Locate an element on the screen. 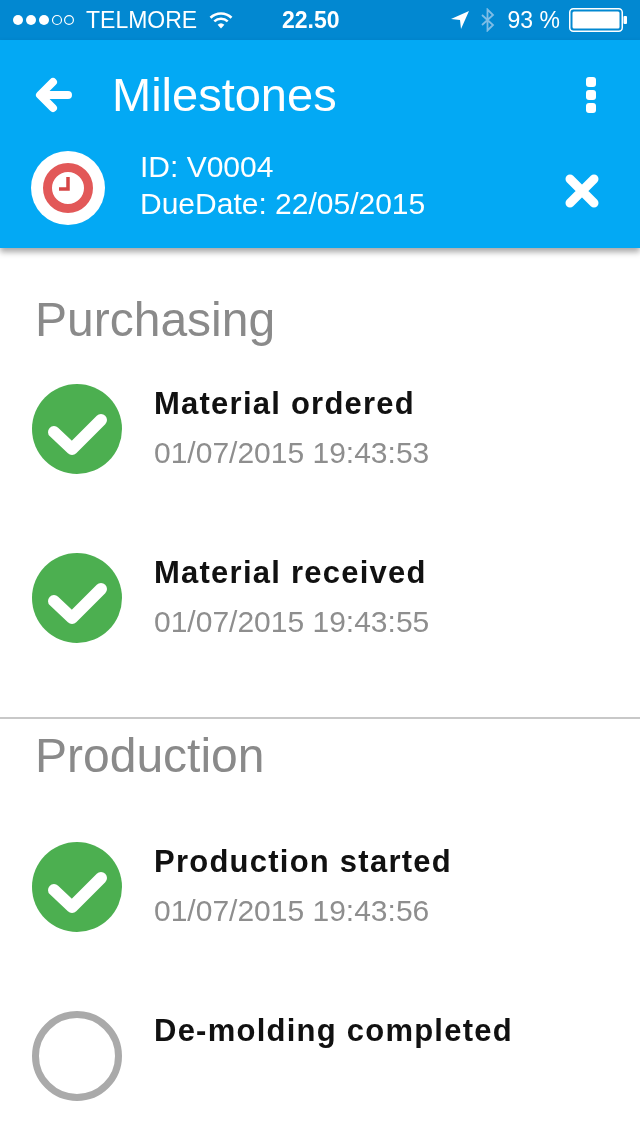 This screenshot has height=1136, width=640. location-arrow-icon is located at coordinates (459, 20).